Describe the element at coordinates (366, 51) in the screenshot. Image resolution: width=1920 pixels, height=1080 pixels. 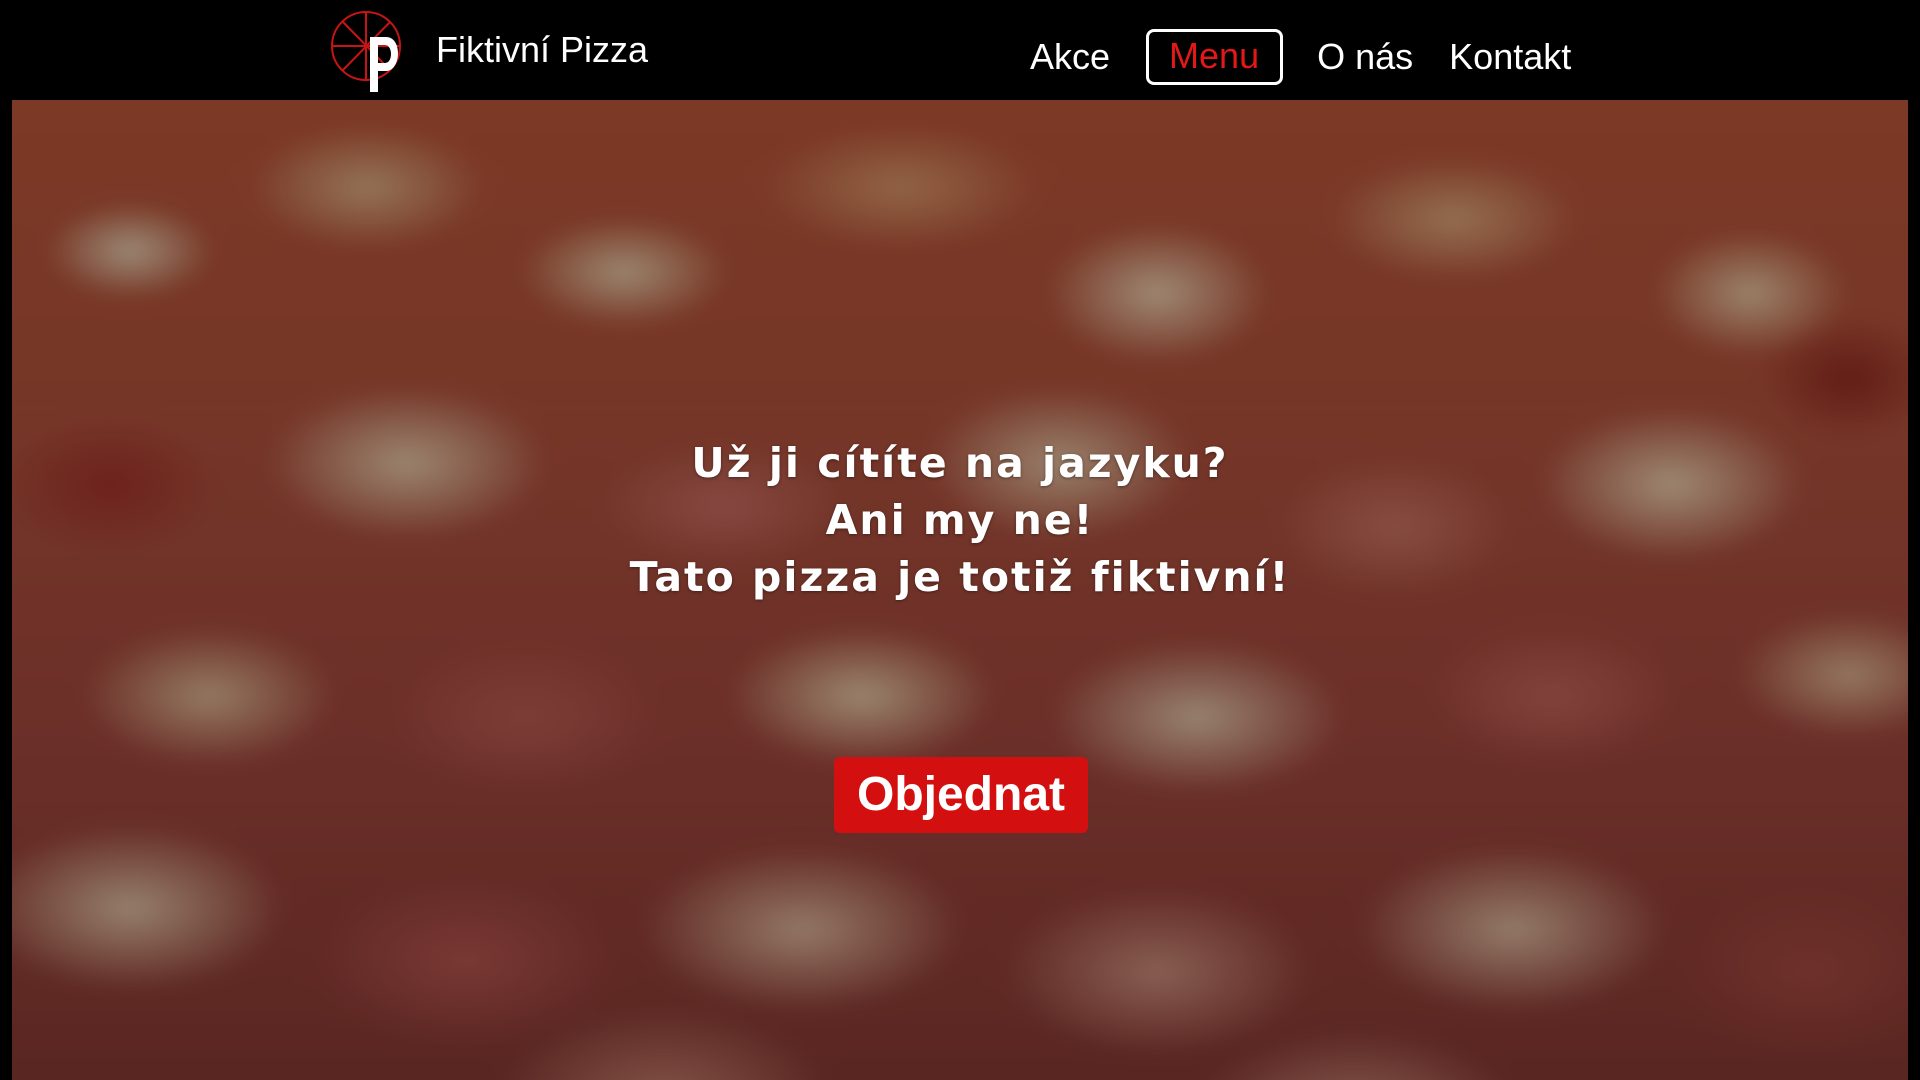
I see `pizza-logo-icon` at that location.